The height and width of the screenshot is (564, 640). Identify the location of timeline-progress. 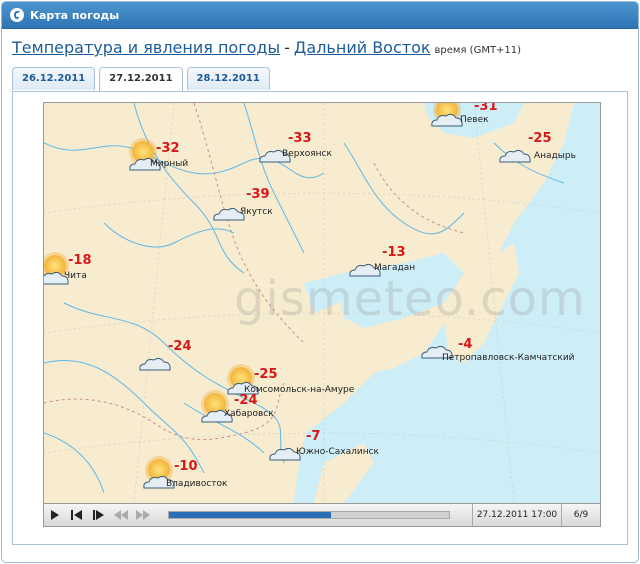
(309, 515).